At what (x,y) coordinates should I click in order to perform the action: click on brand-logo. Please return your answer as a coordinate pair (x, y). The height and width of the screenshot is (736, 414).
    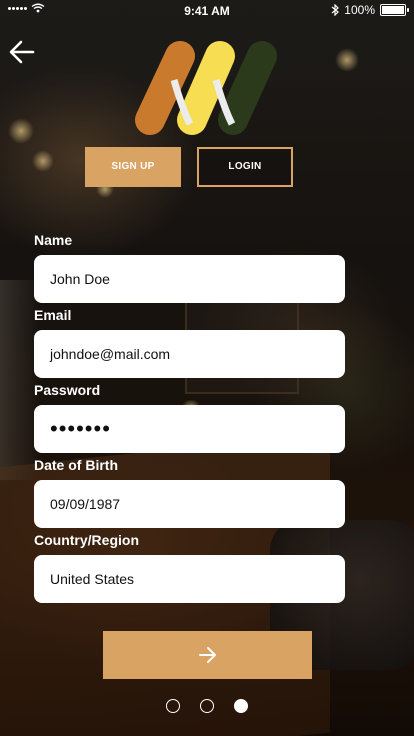
    Looking at the image, I should click on (206, 88).